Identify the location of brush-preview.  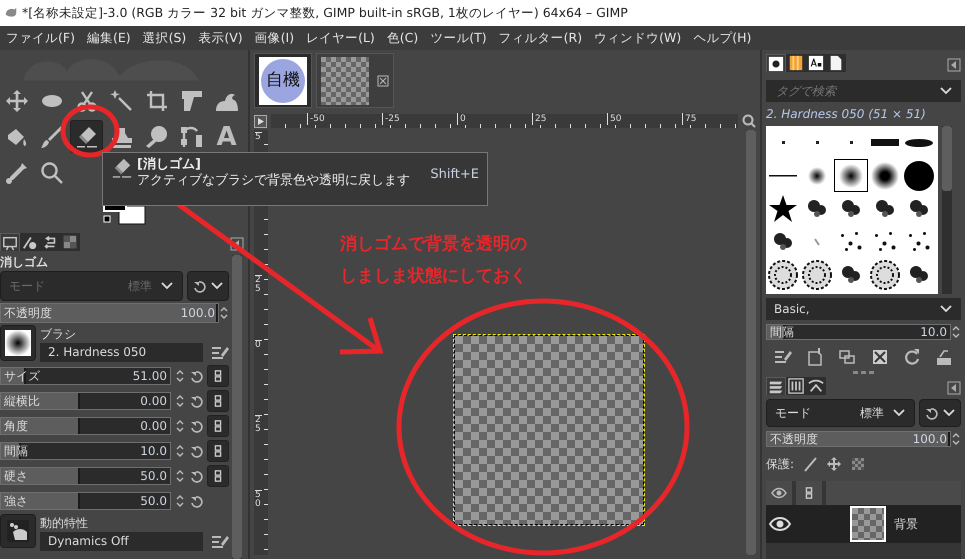
(18, 343).